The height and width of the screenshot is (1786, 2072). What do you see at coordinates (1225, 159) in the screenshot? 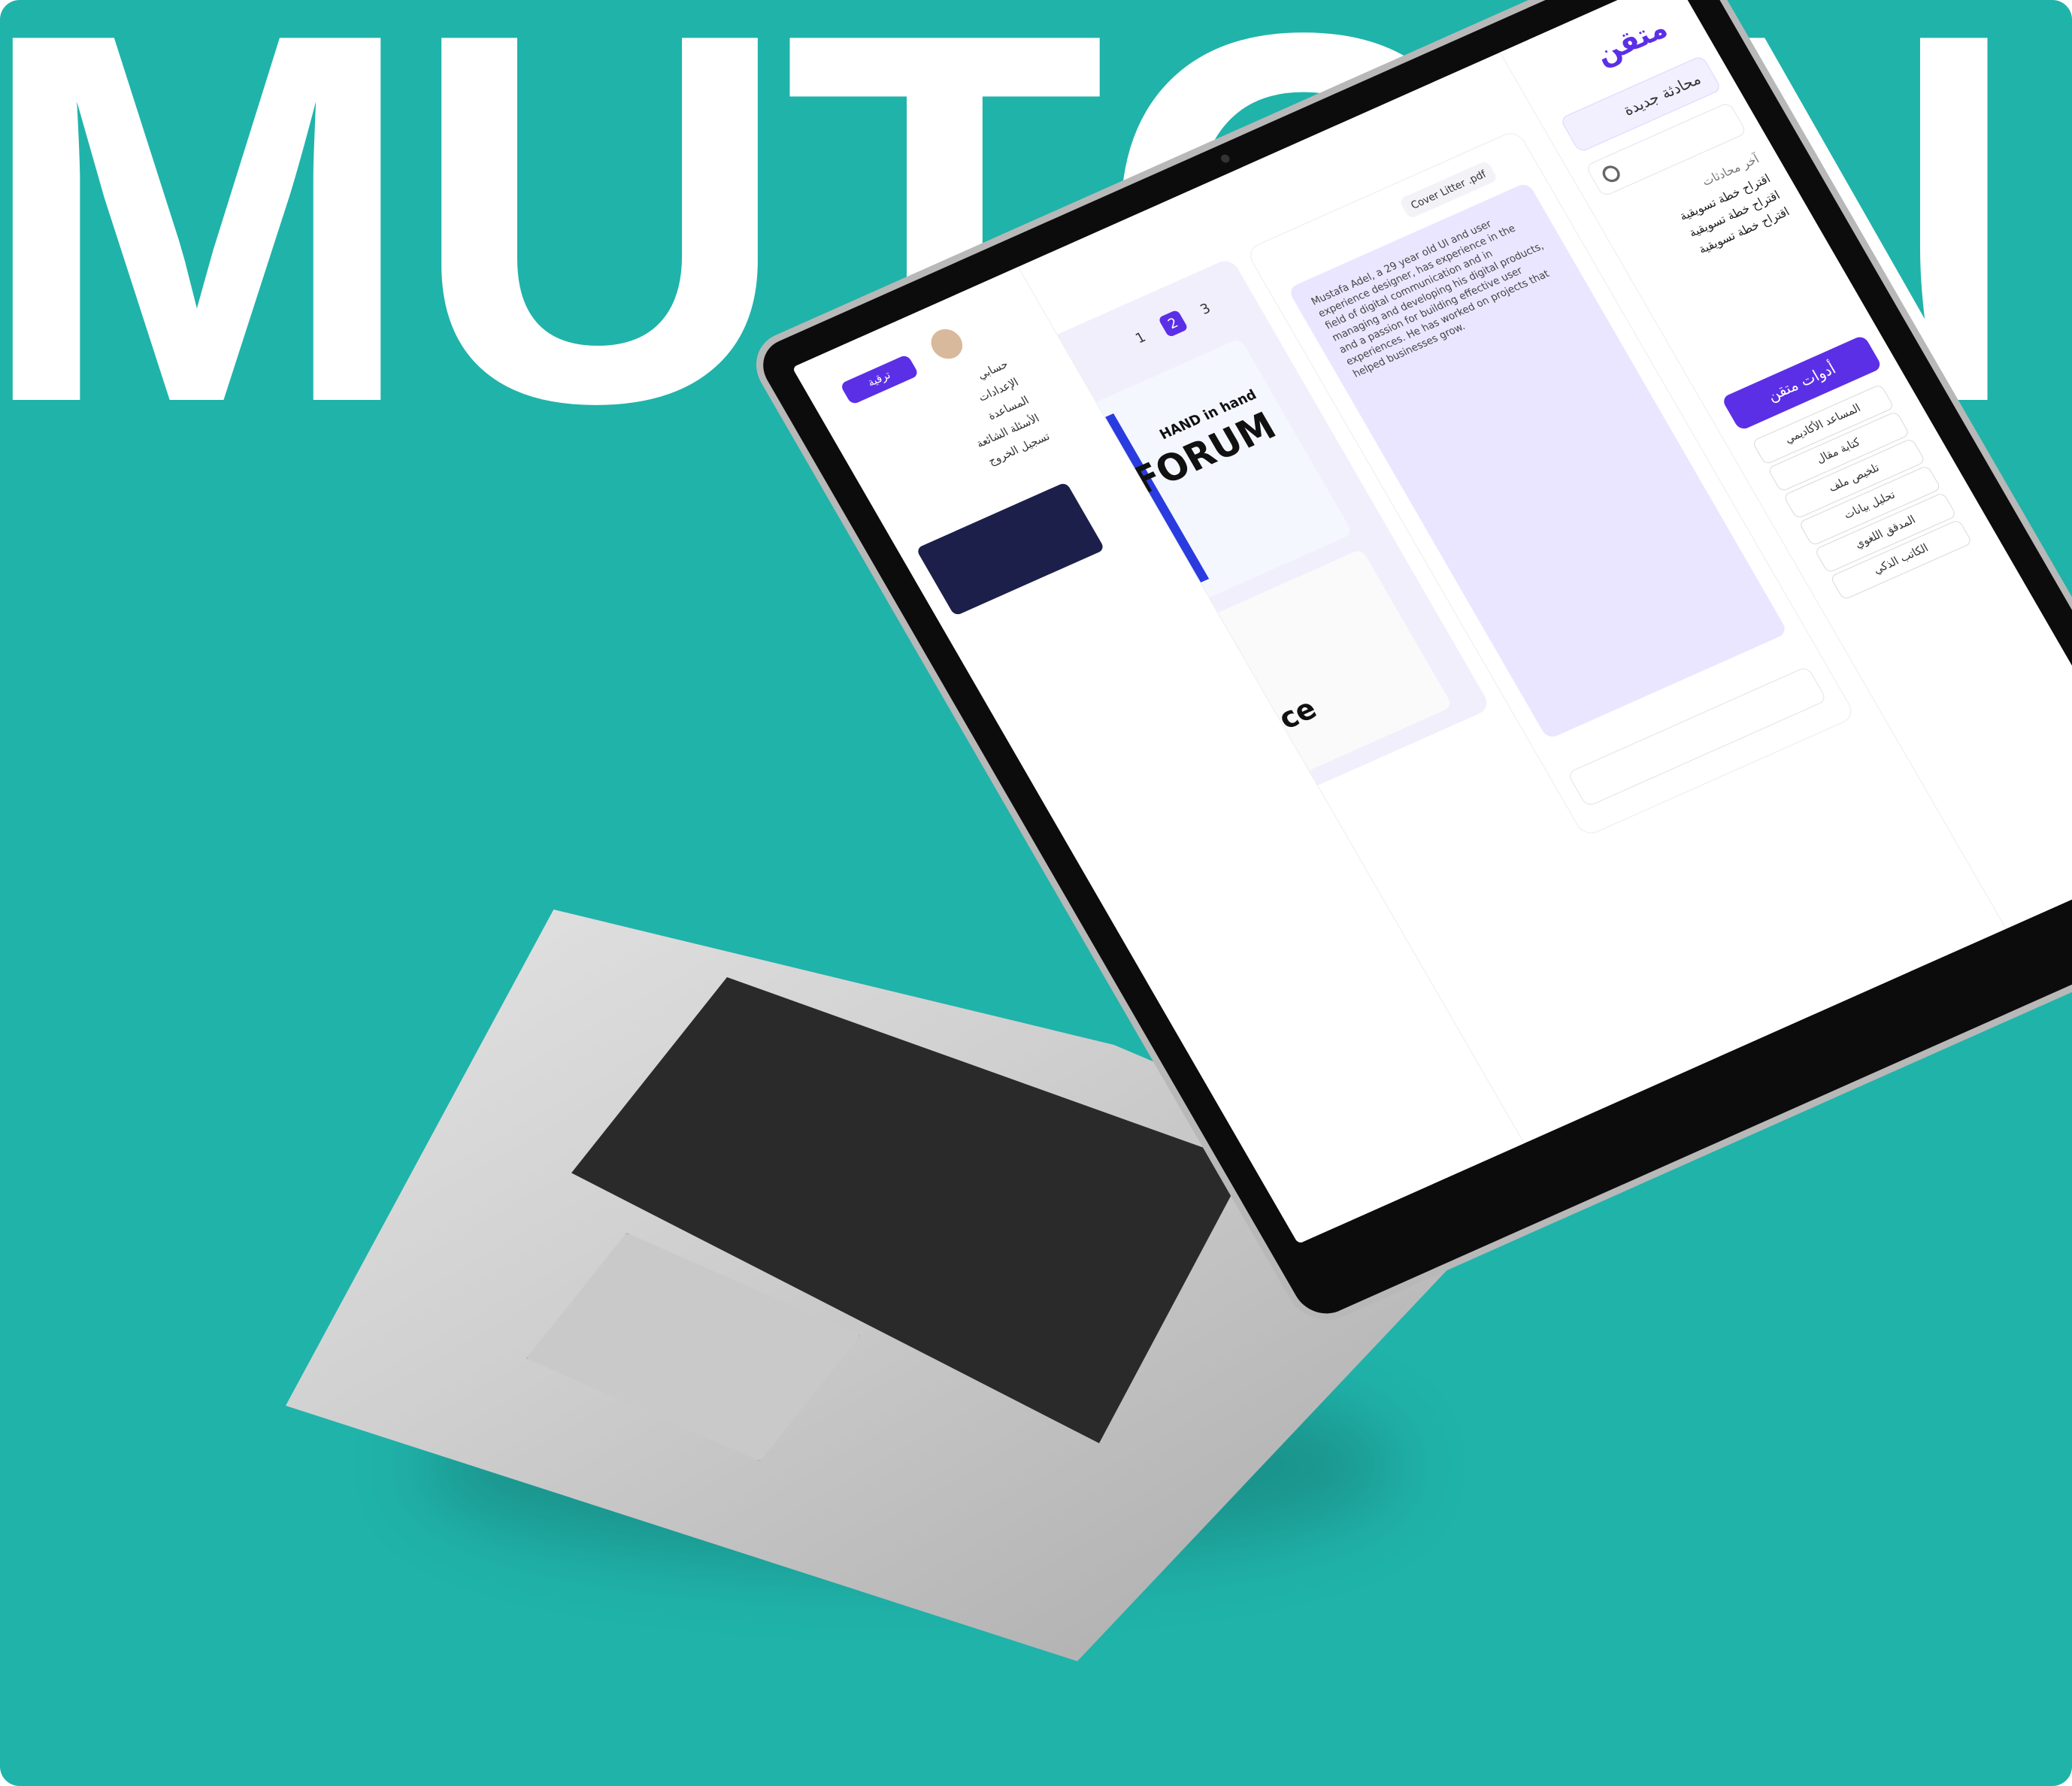
I see `webcam-icon` at bounding box center [1225, 159].